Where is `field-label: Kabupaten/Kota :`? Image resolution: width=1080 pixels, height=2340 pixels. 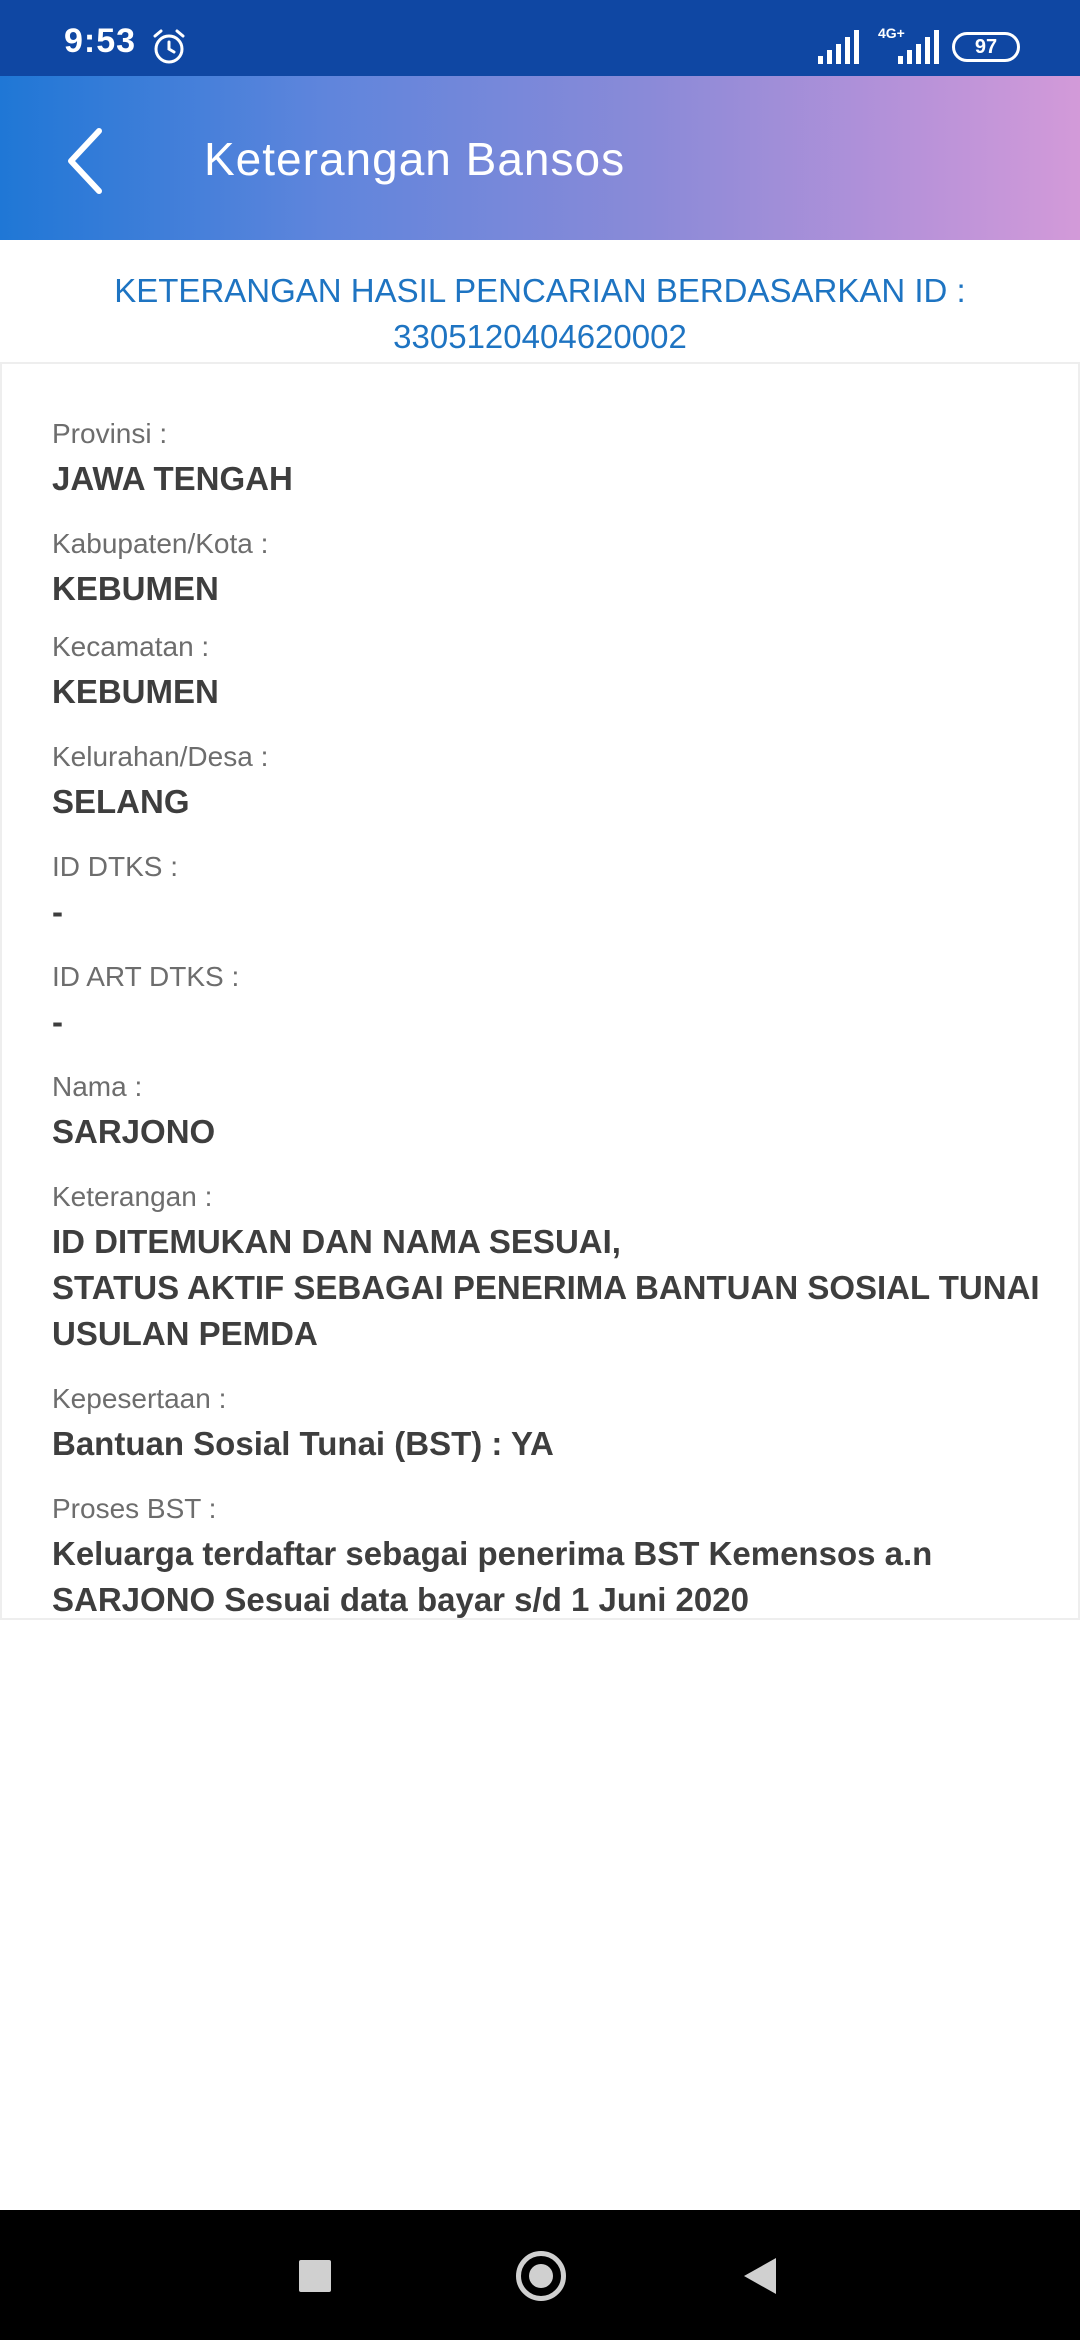
field-label: Kabupaten/Kota : is located at coordinates (160, 543).